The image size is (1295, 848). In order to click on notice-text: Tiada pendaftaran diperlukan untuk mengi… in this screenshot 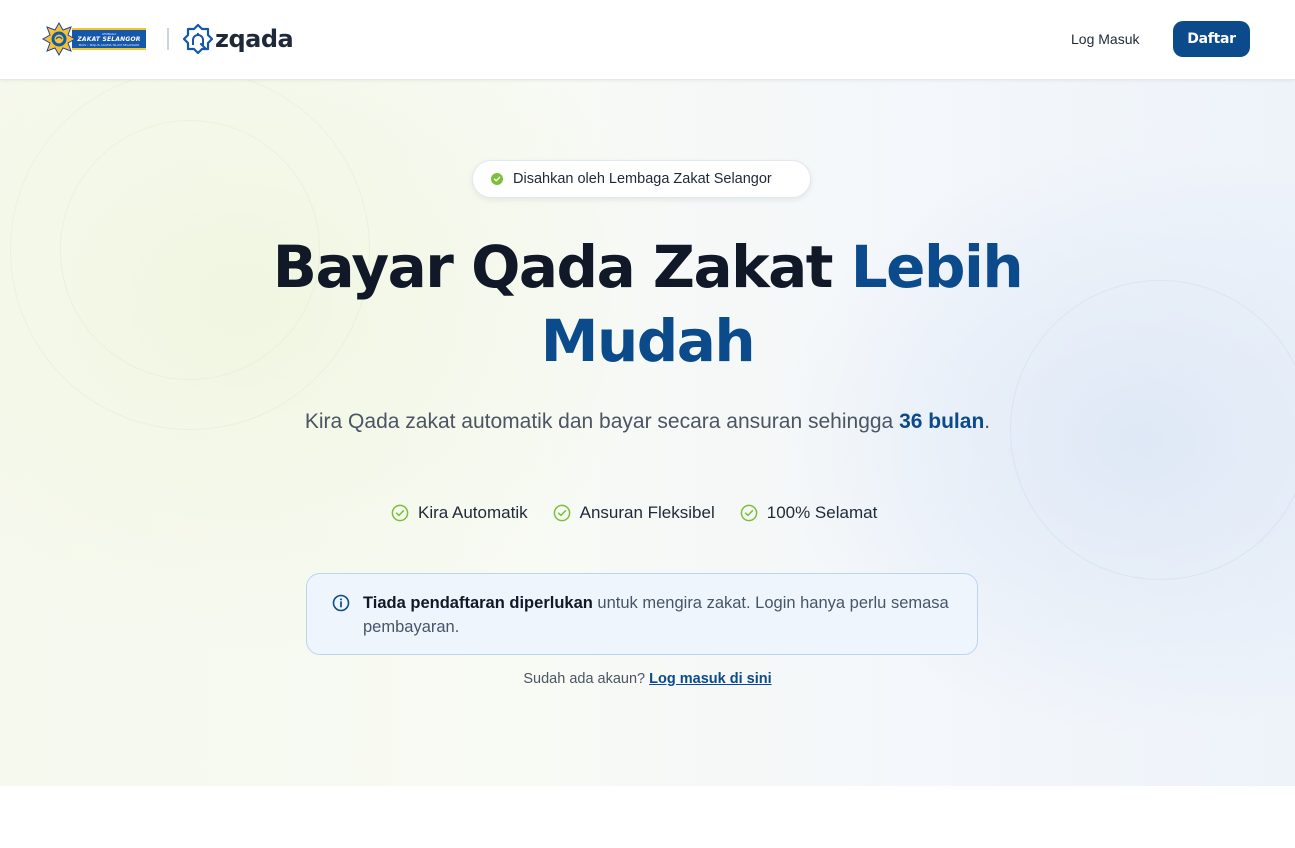, I will do `click(660, 615)`.